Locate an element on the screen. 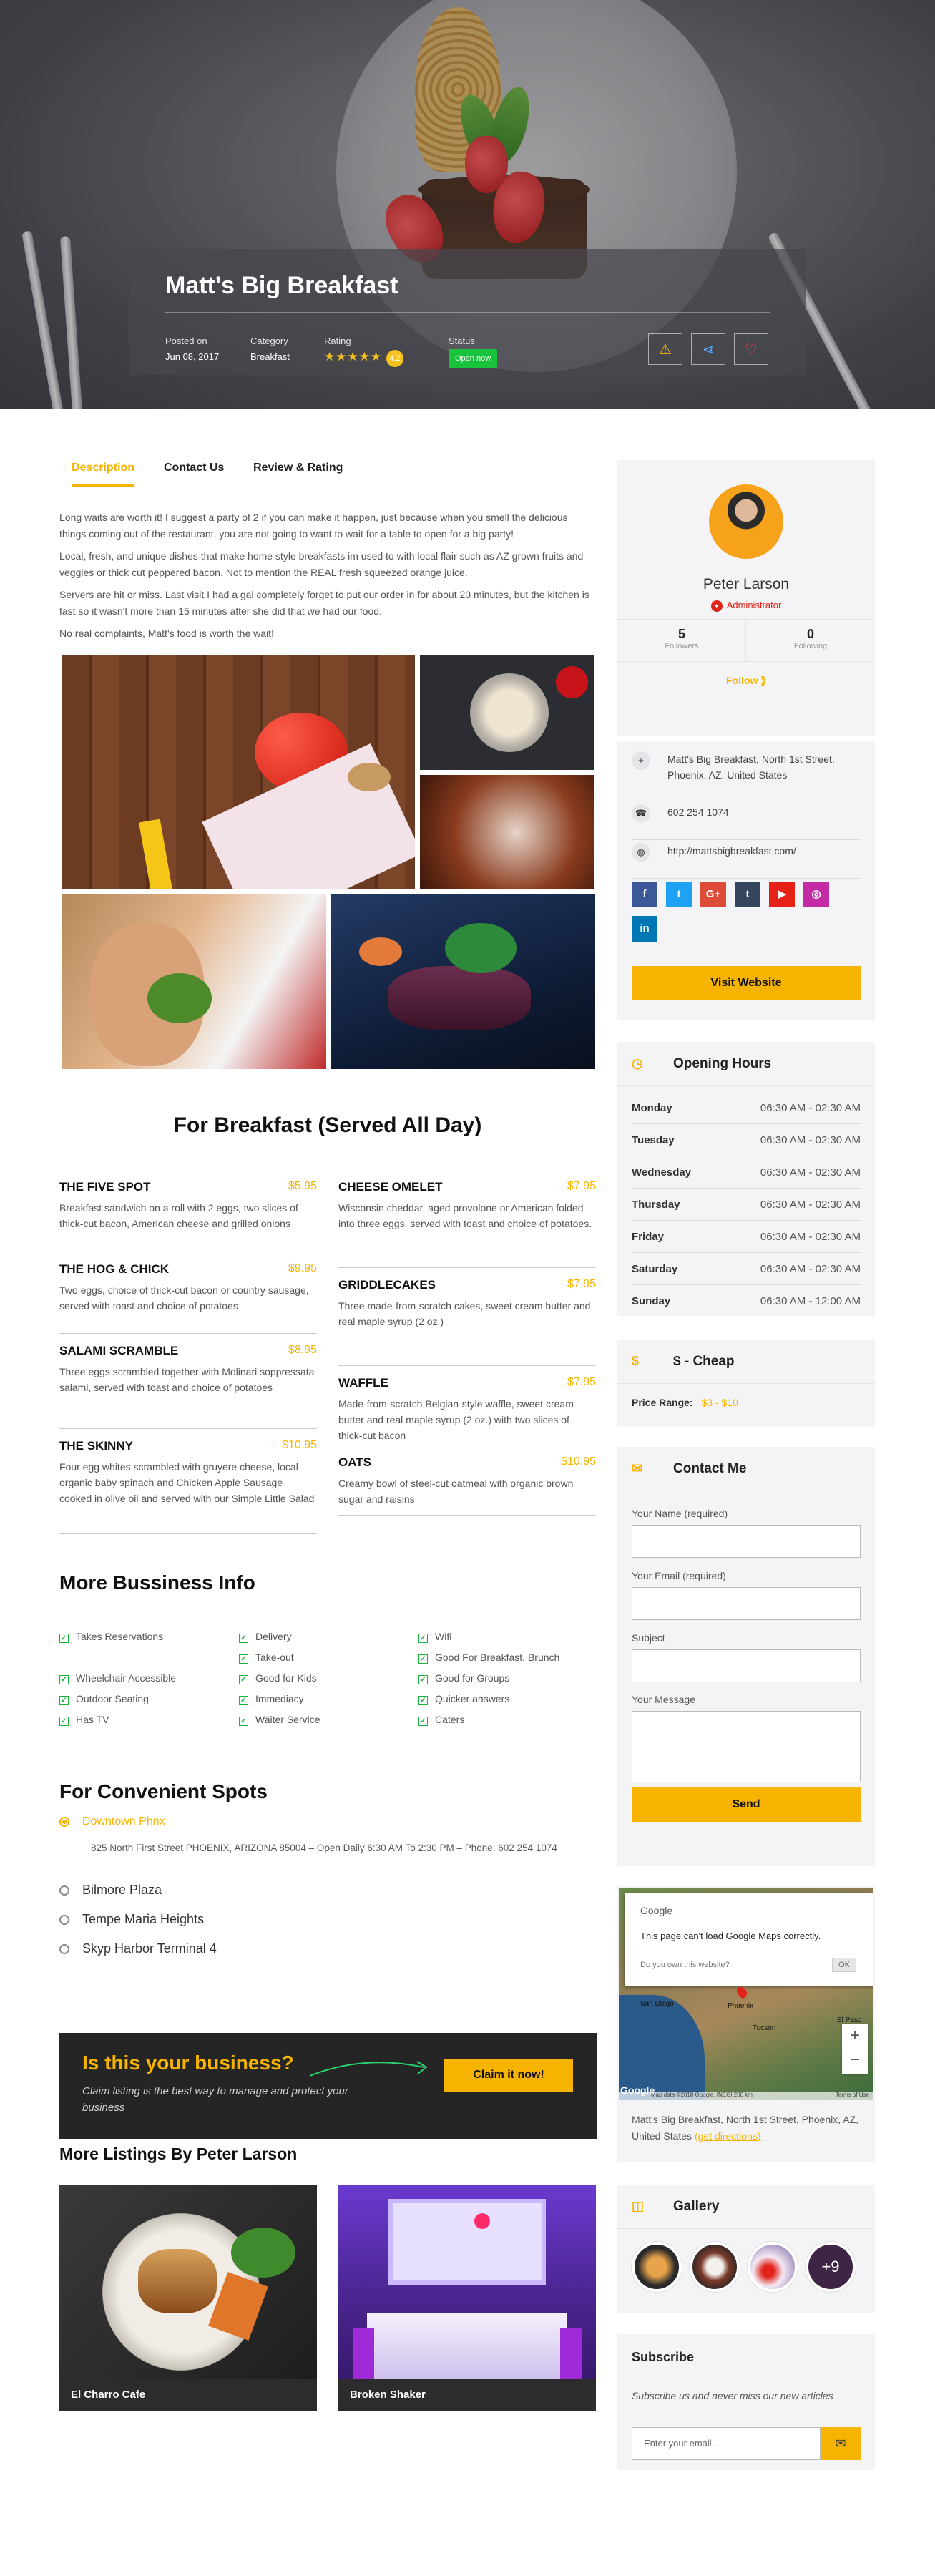 The width and height of the screenshot is (935, 2576). follow-button: Follow ⟫ is located at coordinates (746, 681).